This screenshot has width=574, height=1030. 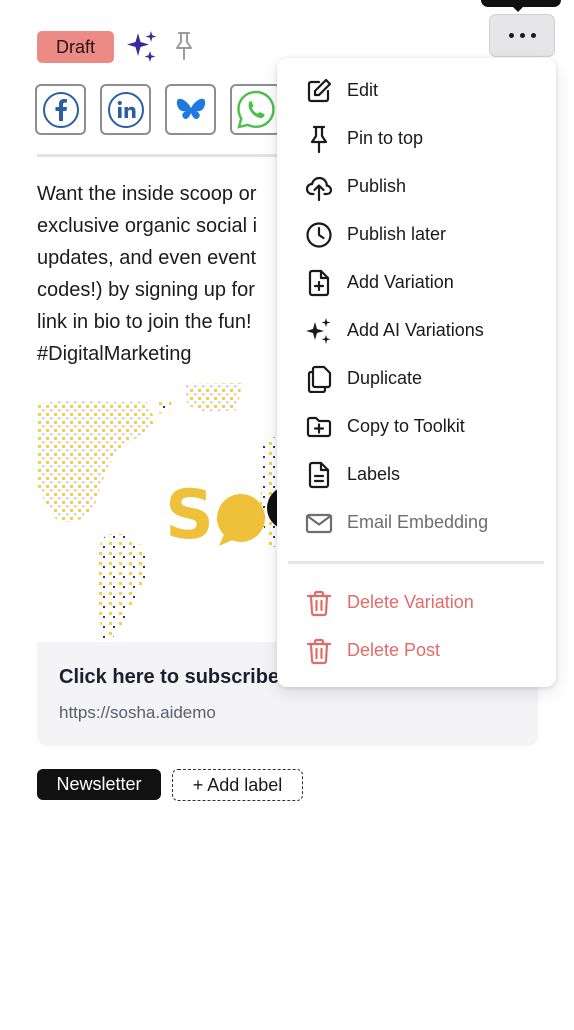 What do you see at coordinates (410, 602) in the screenshot?
I see `menu-item-label: Delete Variation` at bounding box center [410, 602].